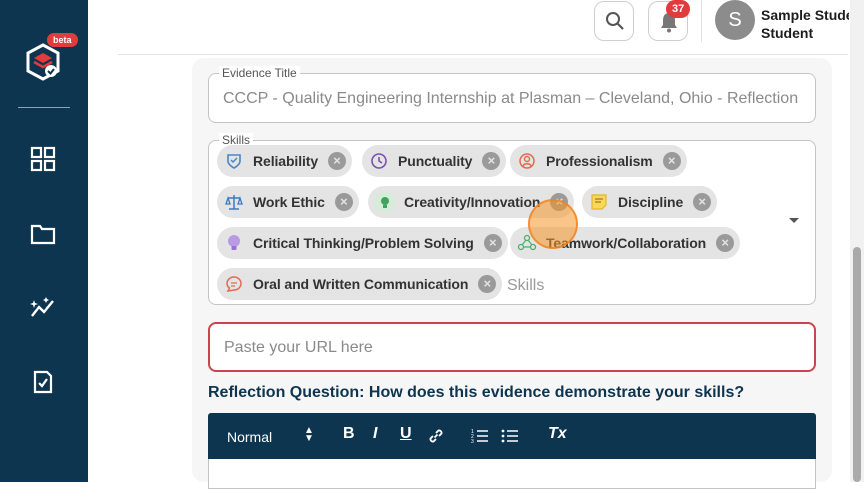 The image size is (864, 489). I want to click on skills-input-placeholder: Skills, so click(525, 286).